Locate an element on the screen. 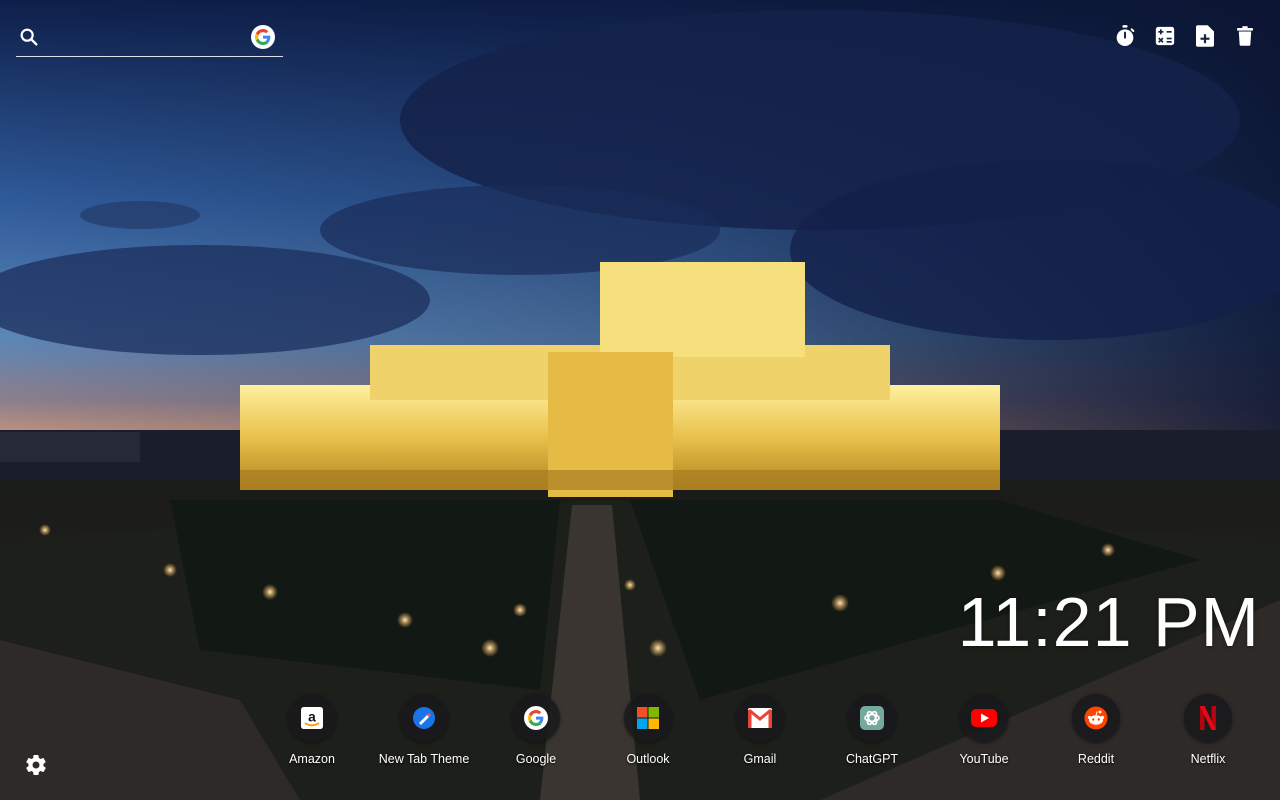 Image resolution: width=1280 pixels, height=800 pixels. search-bar is located at coordinates (149, 38).